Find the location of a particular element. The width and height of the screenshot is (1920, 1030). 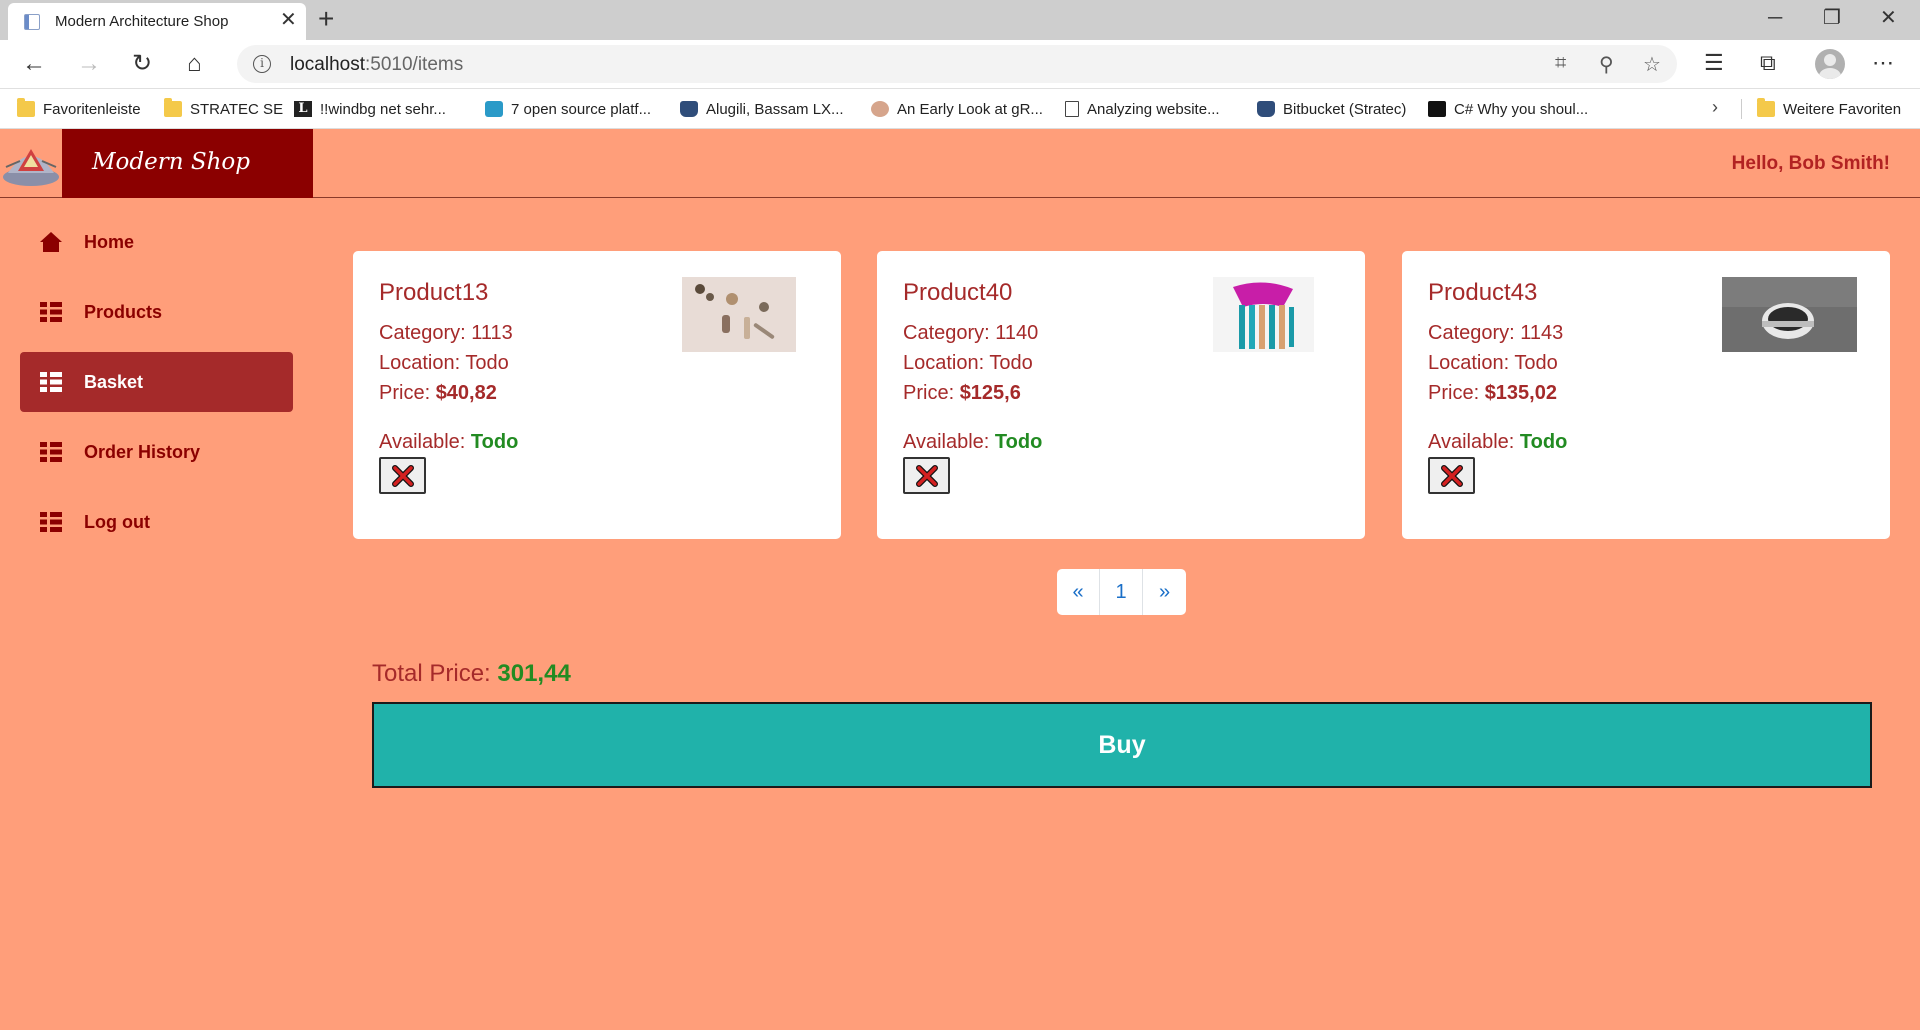

sidebar-item-label: Log out is located at coordinates (117, 521).